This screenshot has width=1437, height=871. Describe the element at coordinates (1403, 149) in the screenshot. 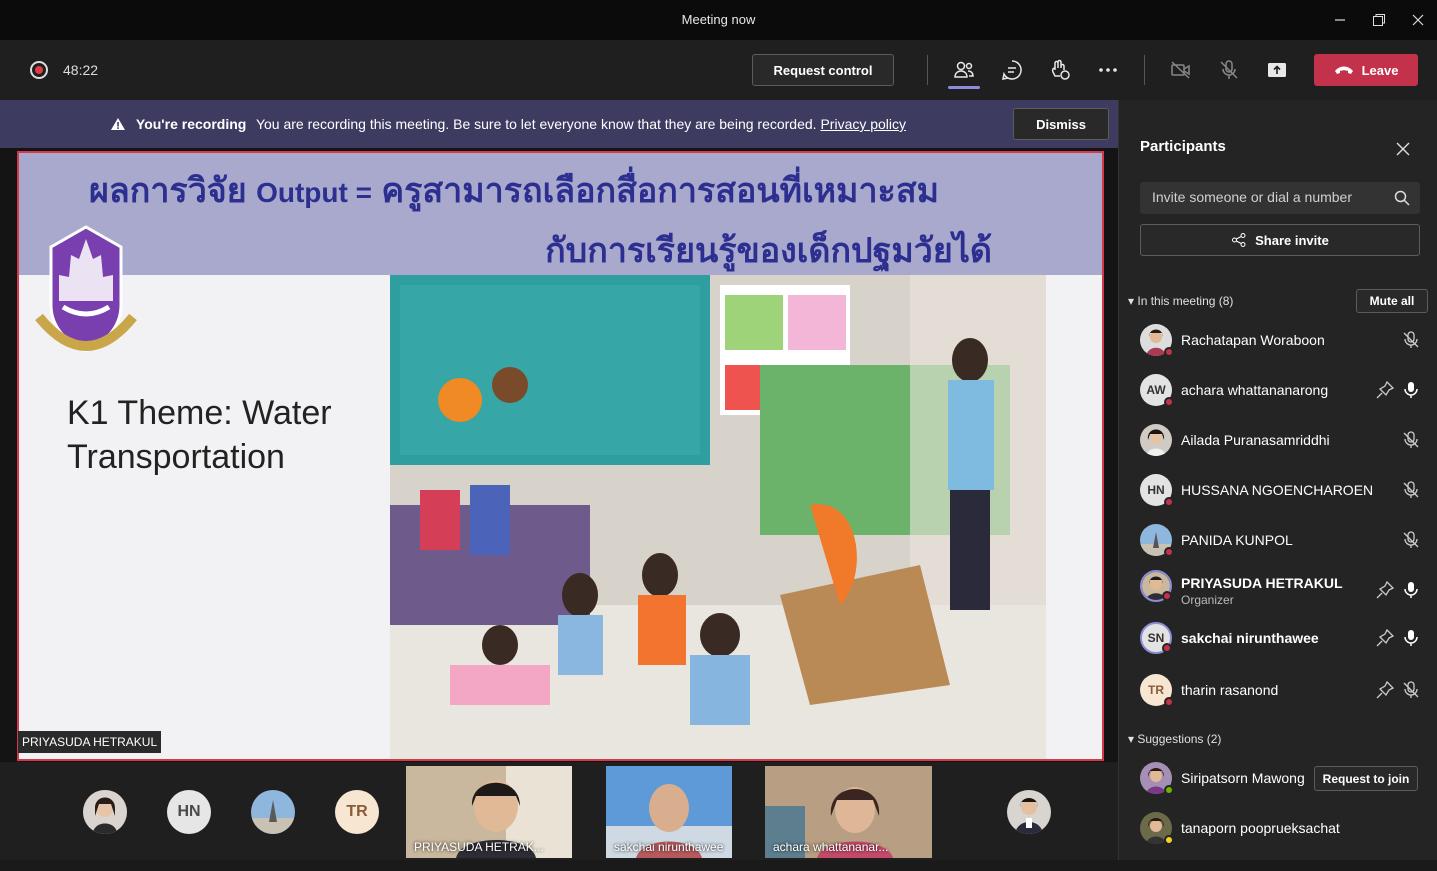

I see `close-panel-icon` at that location.